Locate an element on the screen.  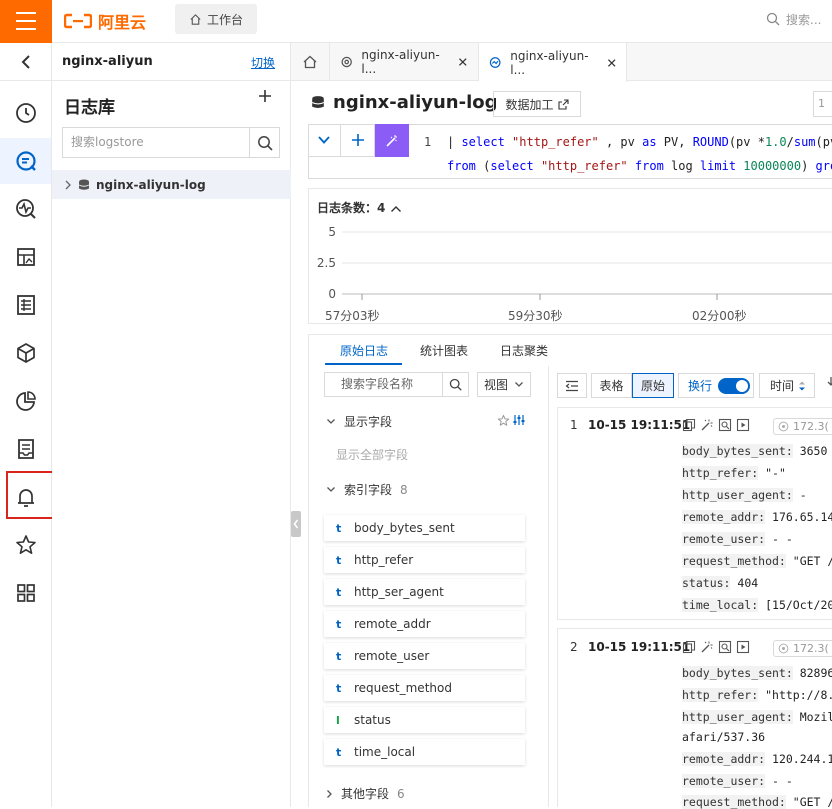
log-field-value: 120.244.19 is located at coordinates (798, 759).